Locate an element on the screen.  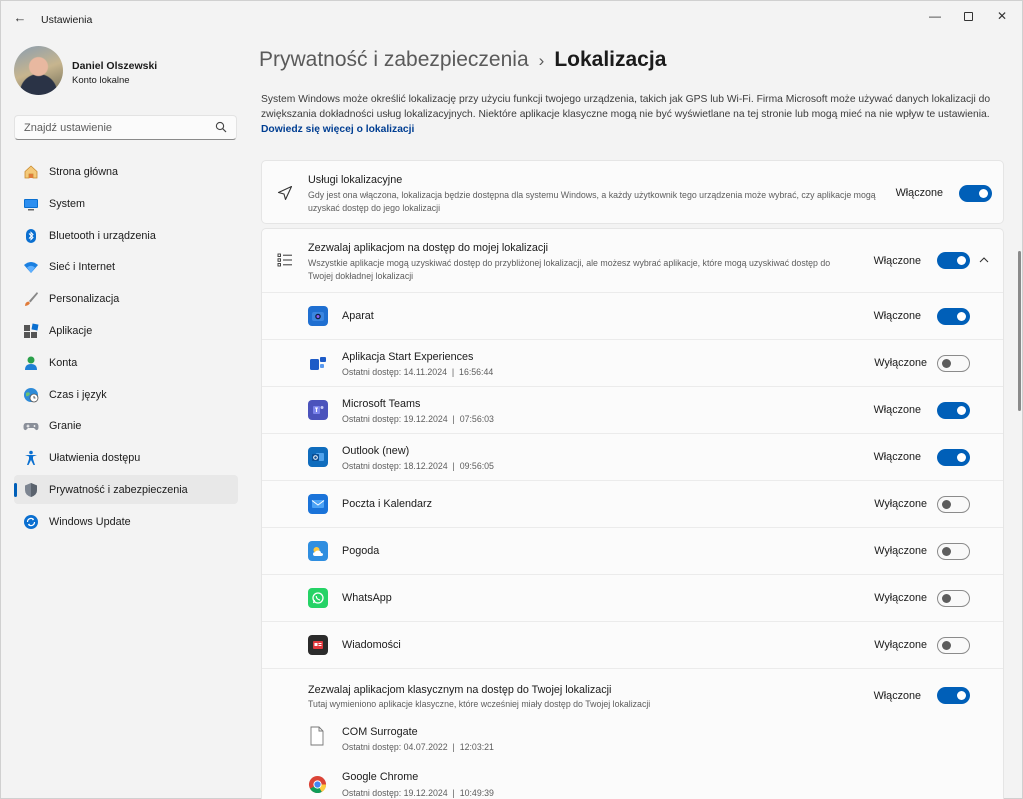
sidebar-item-time-language: Czas i język is located at coordinates (126, 394).